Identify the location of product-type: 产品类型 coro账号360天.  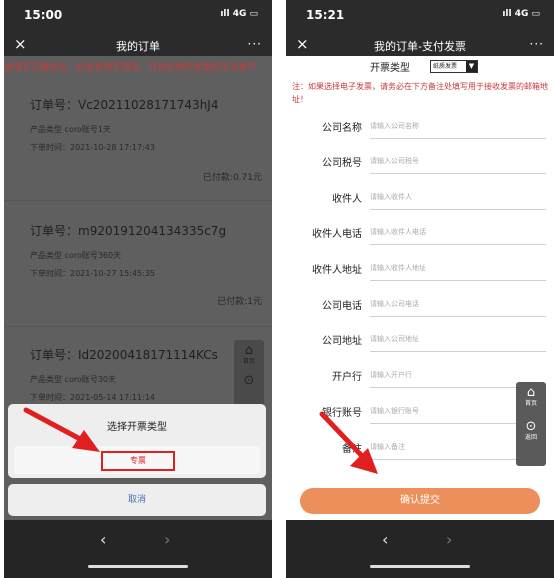
(76, 255).